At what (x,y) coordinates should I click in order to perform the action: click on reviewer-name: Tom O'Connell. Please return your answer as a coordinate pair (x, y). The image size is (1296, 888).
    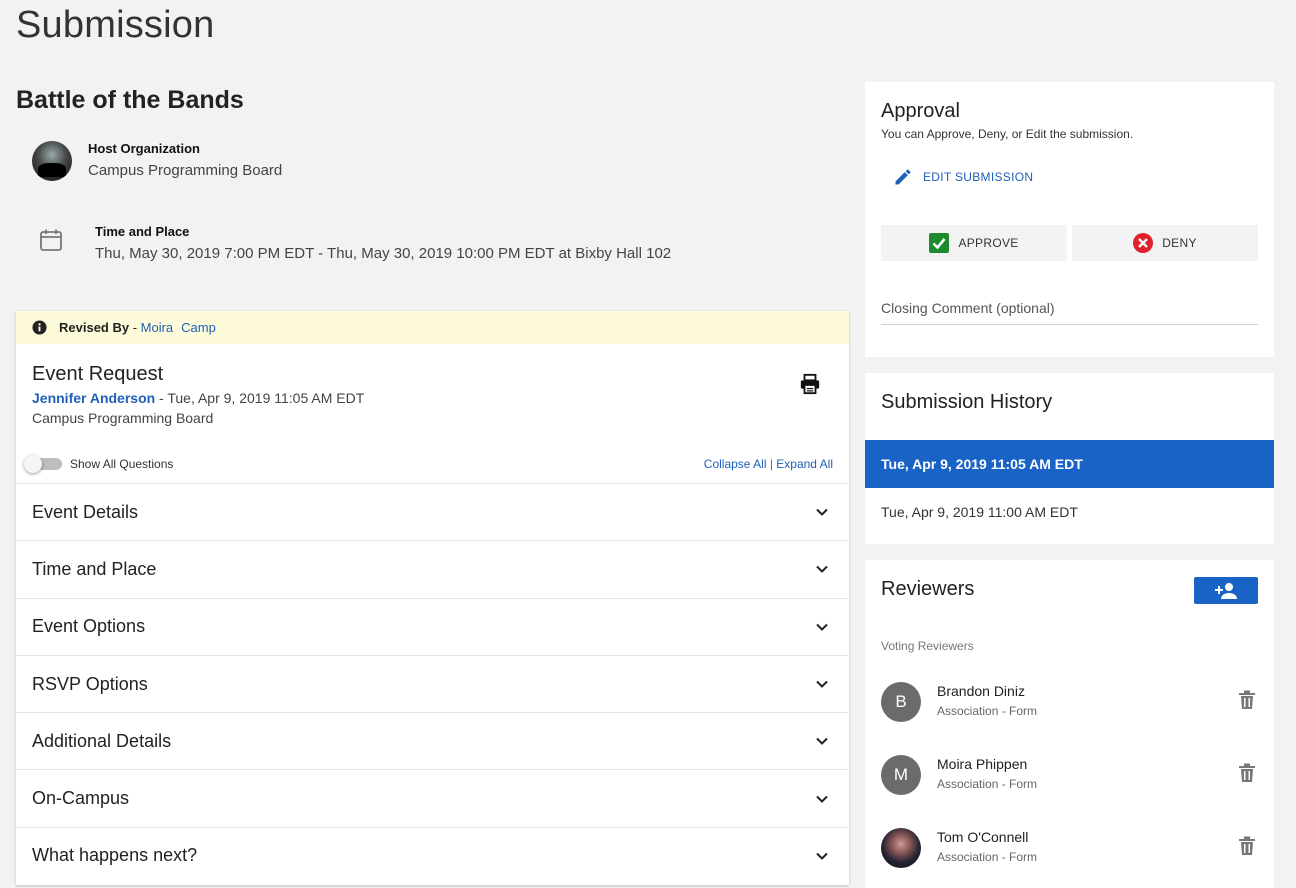
    Looking at the image, I should click on (983, 837).